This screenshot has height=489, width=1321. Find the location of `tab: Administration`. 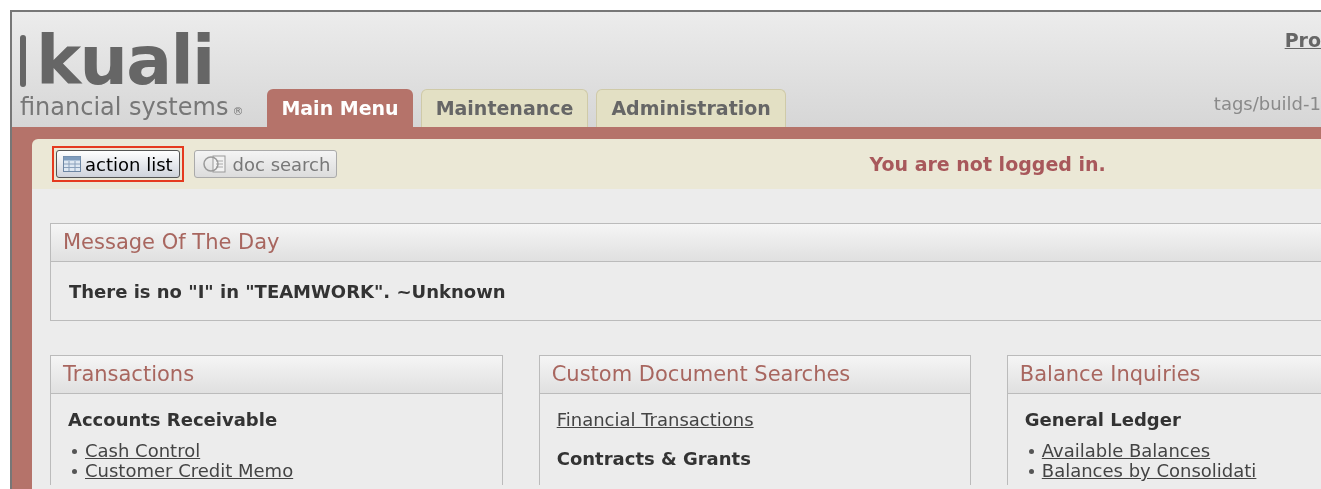

tab: Administration is located at coordinates (691, 108).